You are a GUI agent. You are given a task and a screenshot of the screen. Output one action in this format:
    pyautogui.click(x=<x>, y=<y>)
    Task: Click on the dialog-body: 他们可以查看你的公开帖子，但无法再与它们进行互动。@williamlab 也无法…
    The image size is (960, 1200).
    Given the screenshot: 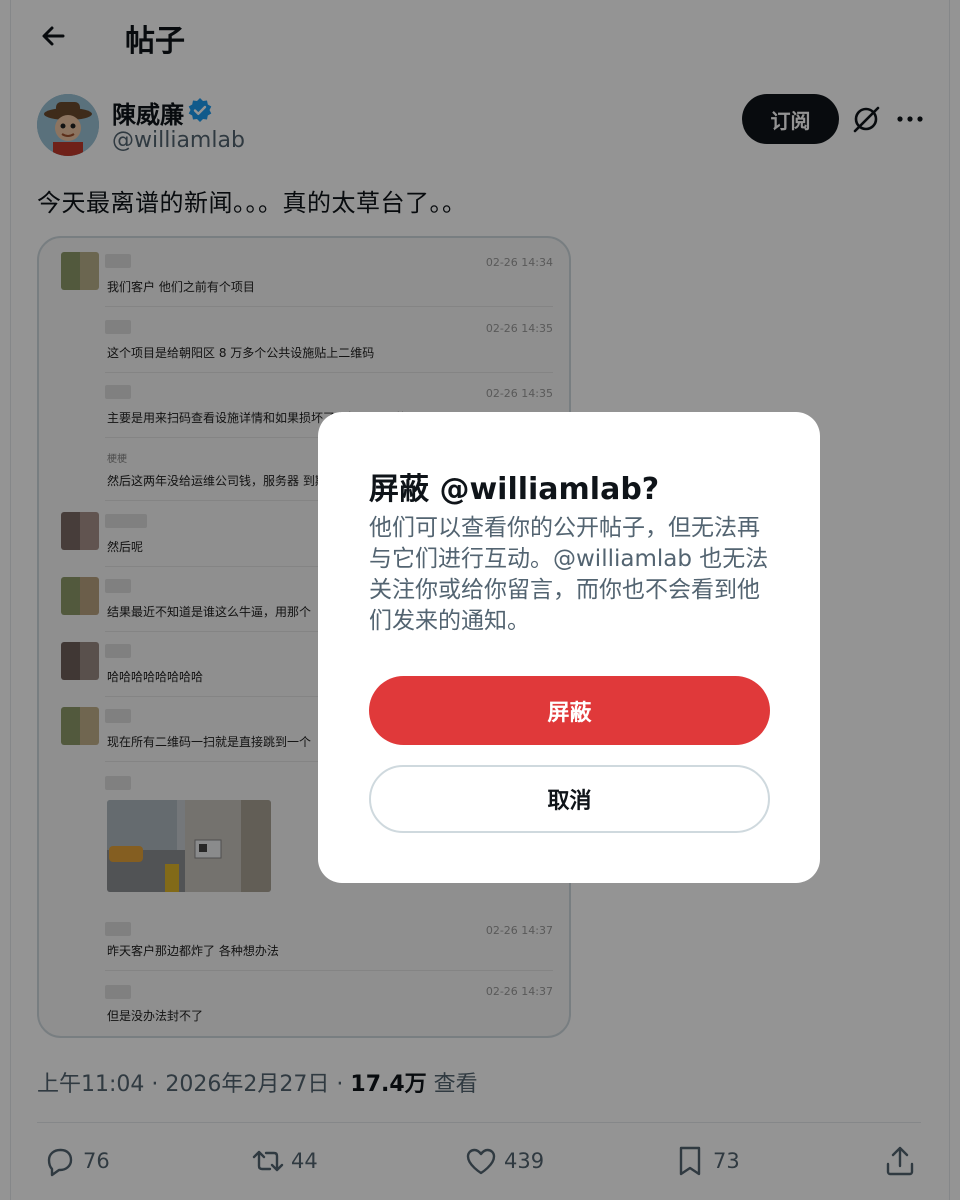 What is the action you would take?
    pyautogui.click(x=569, y=574)
    